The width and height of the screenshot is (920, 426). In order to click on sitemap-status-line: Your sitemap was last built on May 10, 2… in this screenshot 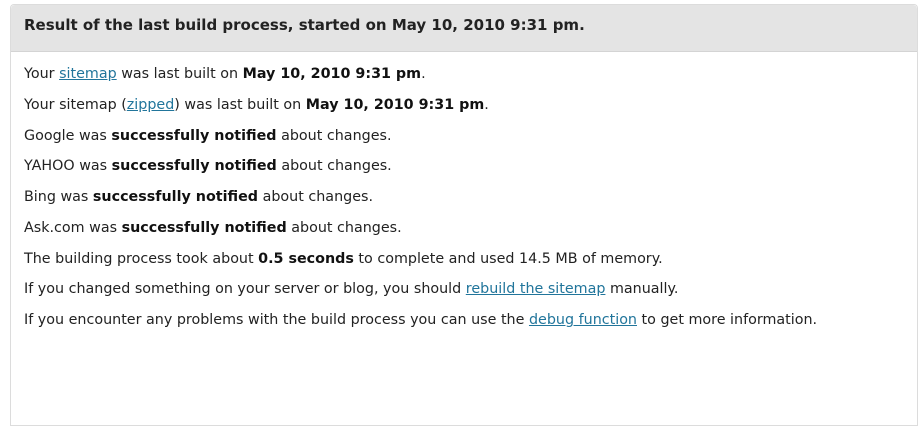, I will do `click(470, 74)`.